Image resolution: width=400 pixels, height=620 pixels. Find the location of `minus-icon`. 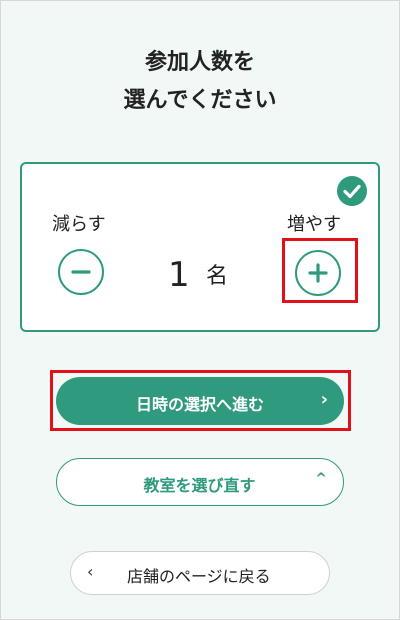

minus-icon is located at coordinates (81, 272).